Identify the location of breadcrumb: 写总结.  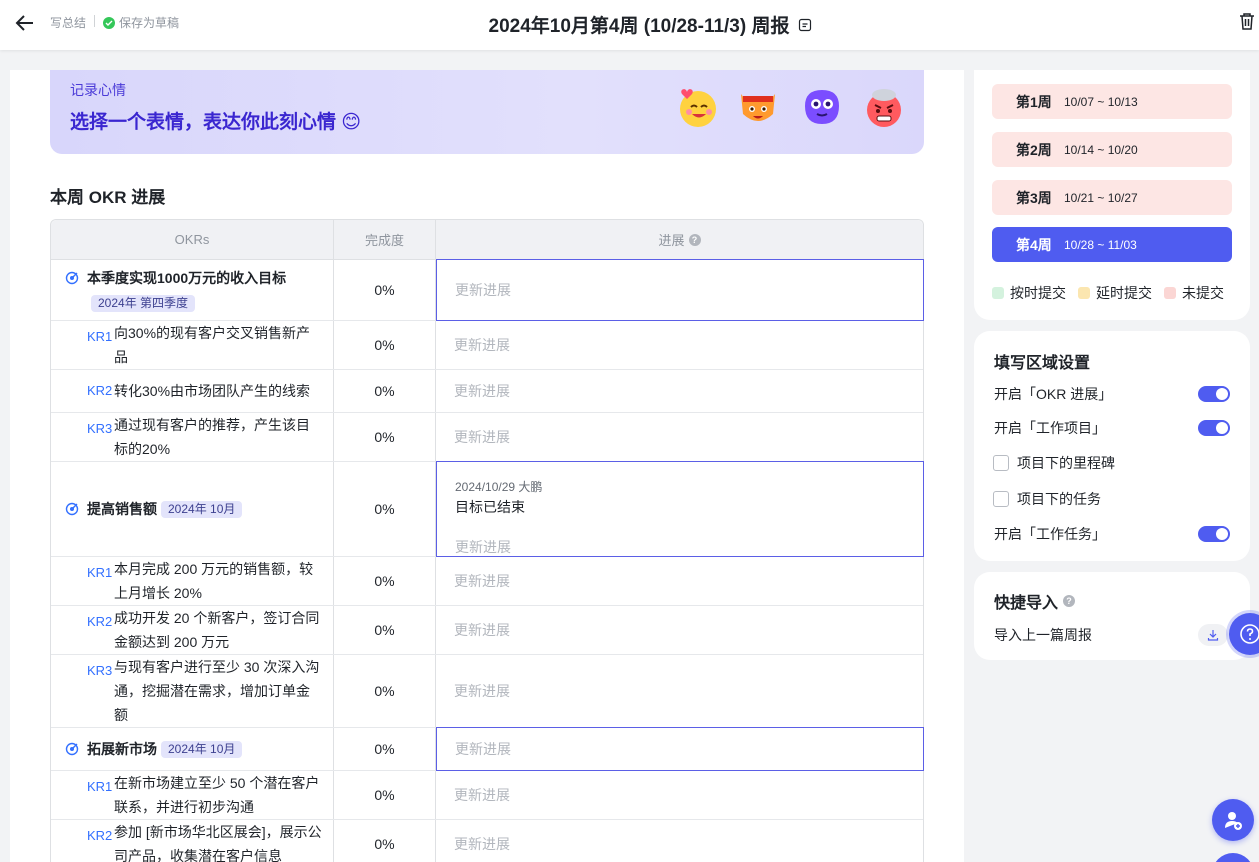
(68, 22).